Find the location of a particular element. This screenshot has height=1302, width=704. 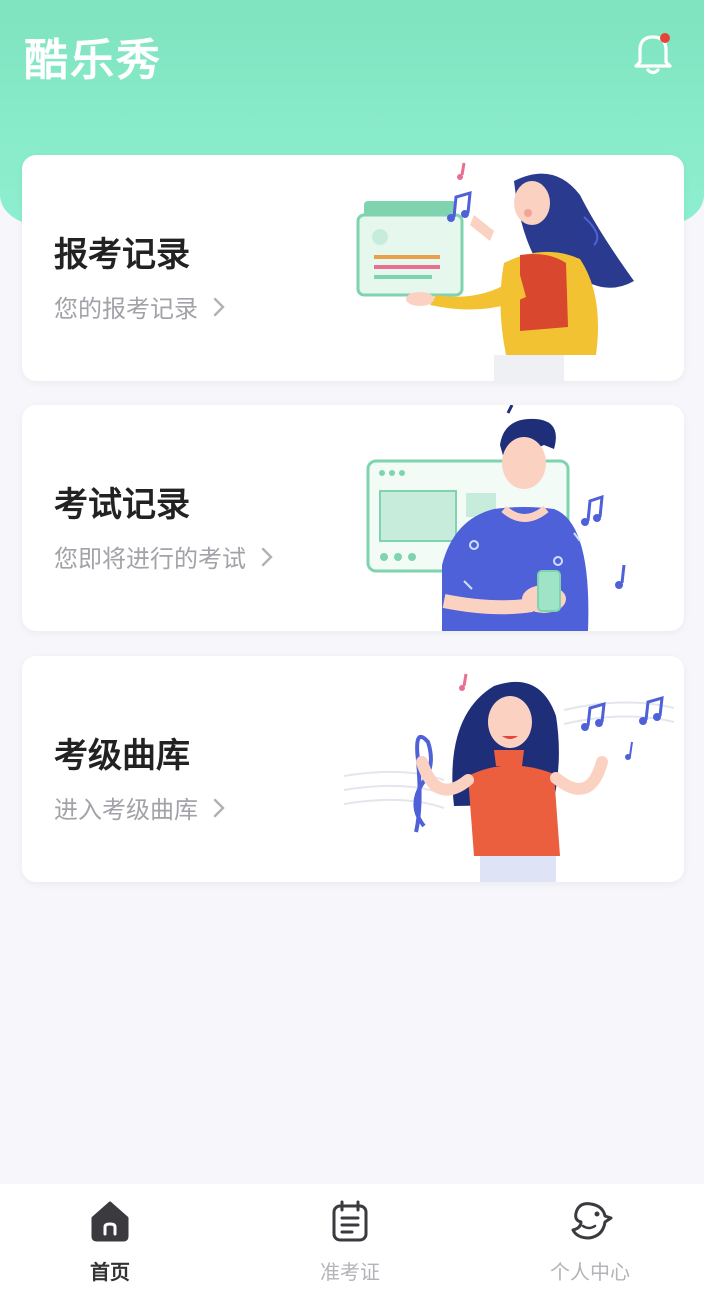

tab-personal-center: 个人中心 is located at coordinates (590, 1241).